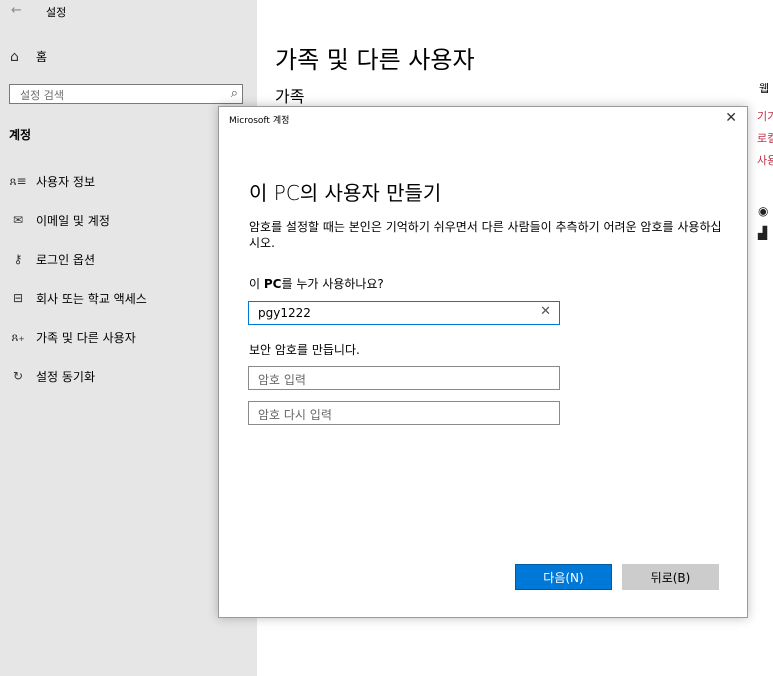 The height and width of the screenshot is (676, 773). Describe the element at coordinates (20, 135) in the screenshot. I see `section-title: 계정` at that location.